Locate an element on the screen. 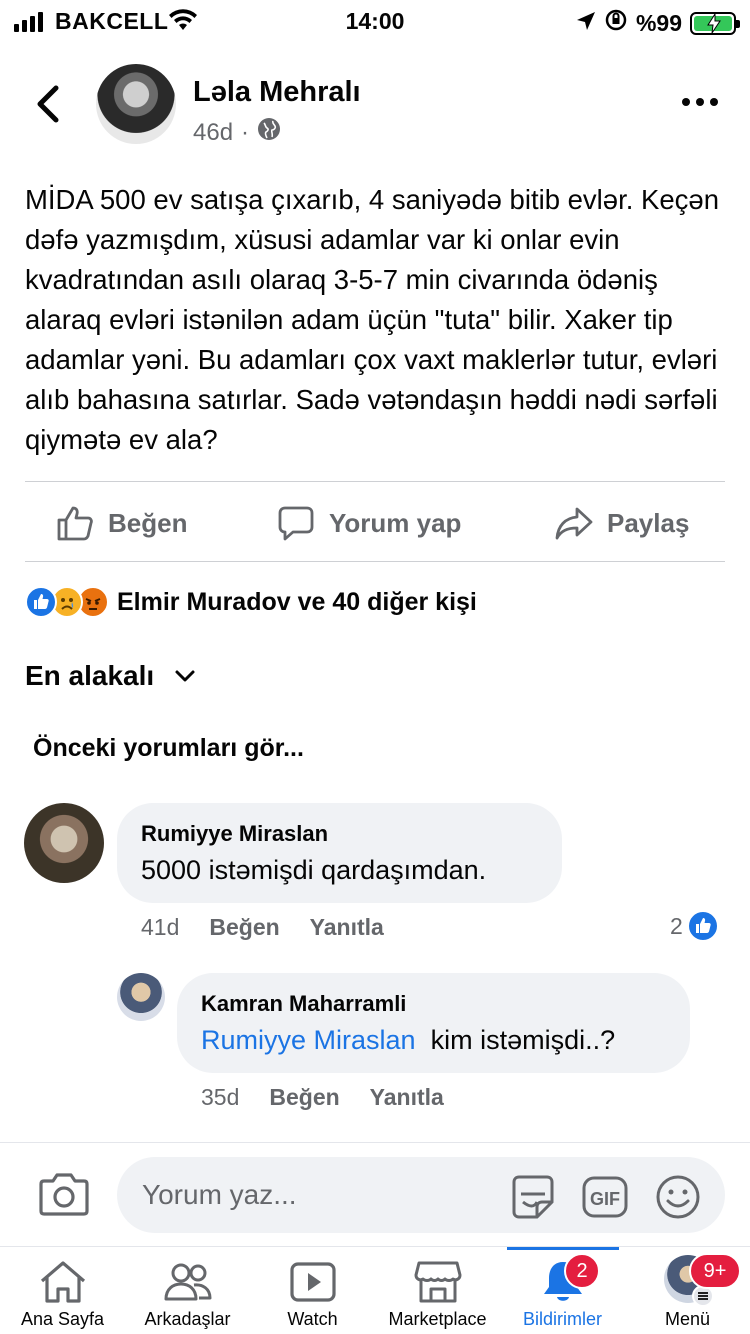  emoji-icon is located at coordinates (678, 1197).